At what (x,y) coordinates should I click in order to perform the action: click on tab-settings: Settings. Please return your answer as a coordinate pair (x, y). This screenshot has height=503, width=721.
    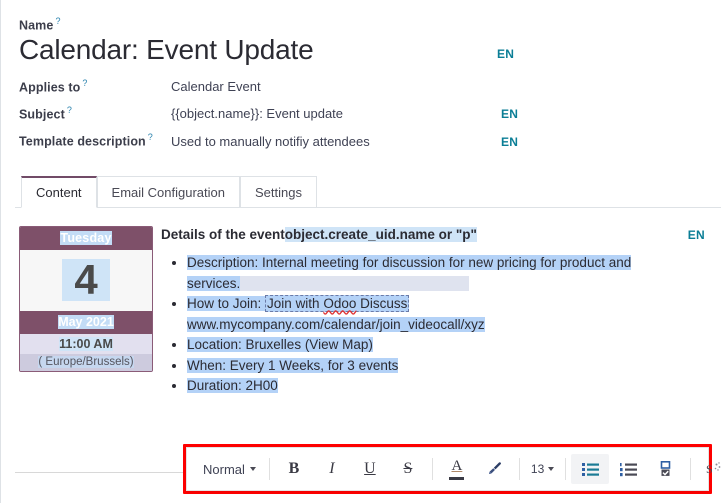
    Looking at the image, I should click on (278, 191).